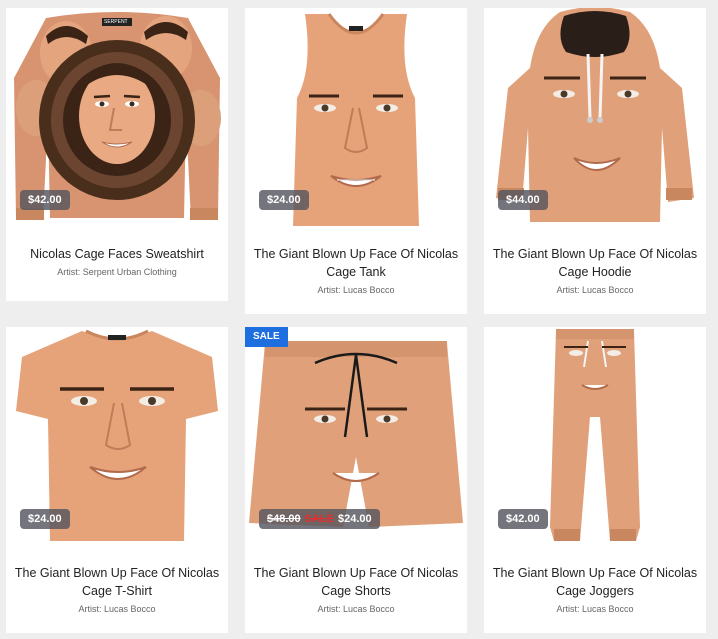  I want to click on product-image: SERPENT $42.00, so click(117, 117).